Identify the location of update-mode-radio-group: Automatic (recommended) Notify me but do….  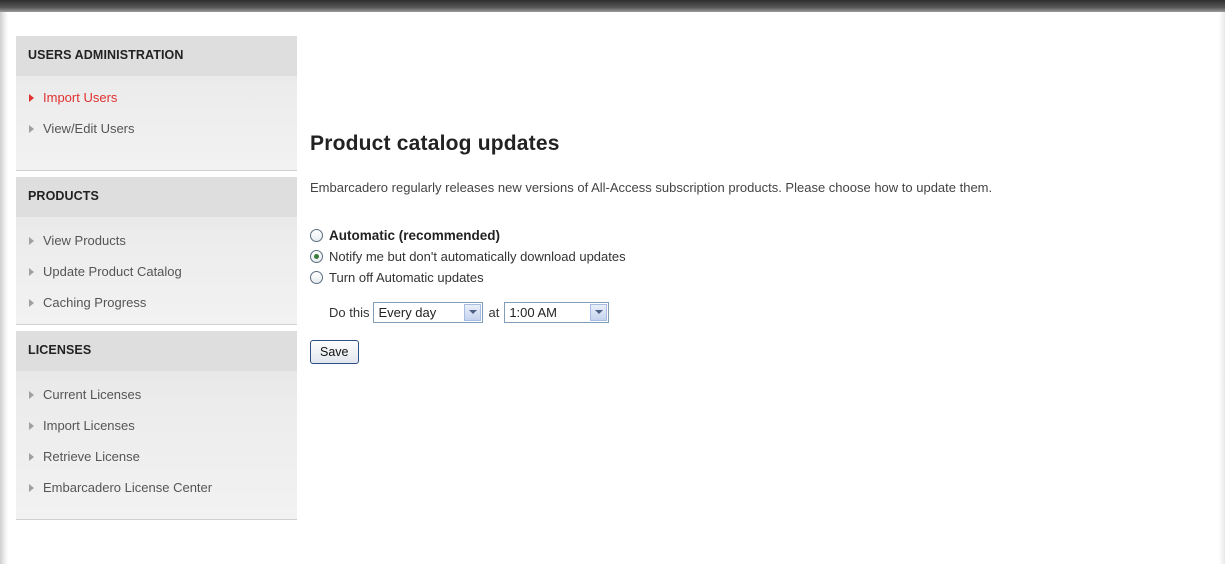
(755, 256).